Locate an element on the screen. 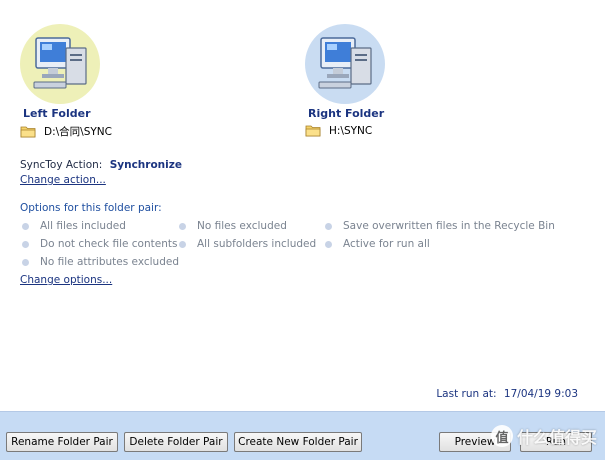 The image size is (605, 460). last-run-label: Last run at: is located at coordinates (466, 394).